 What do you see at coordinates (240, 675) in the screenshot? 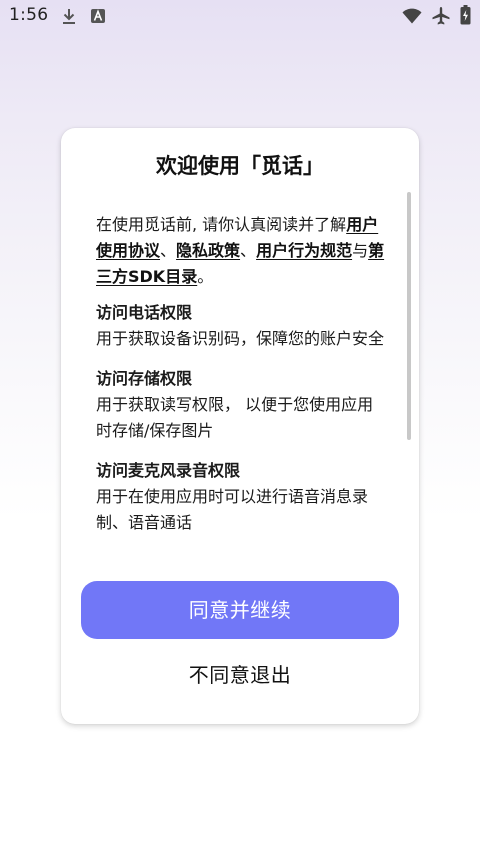
I see `decline-exit-button: 不同意退出` at bounding box center [240, 675].